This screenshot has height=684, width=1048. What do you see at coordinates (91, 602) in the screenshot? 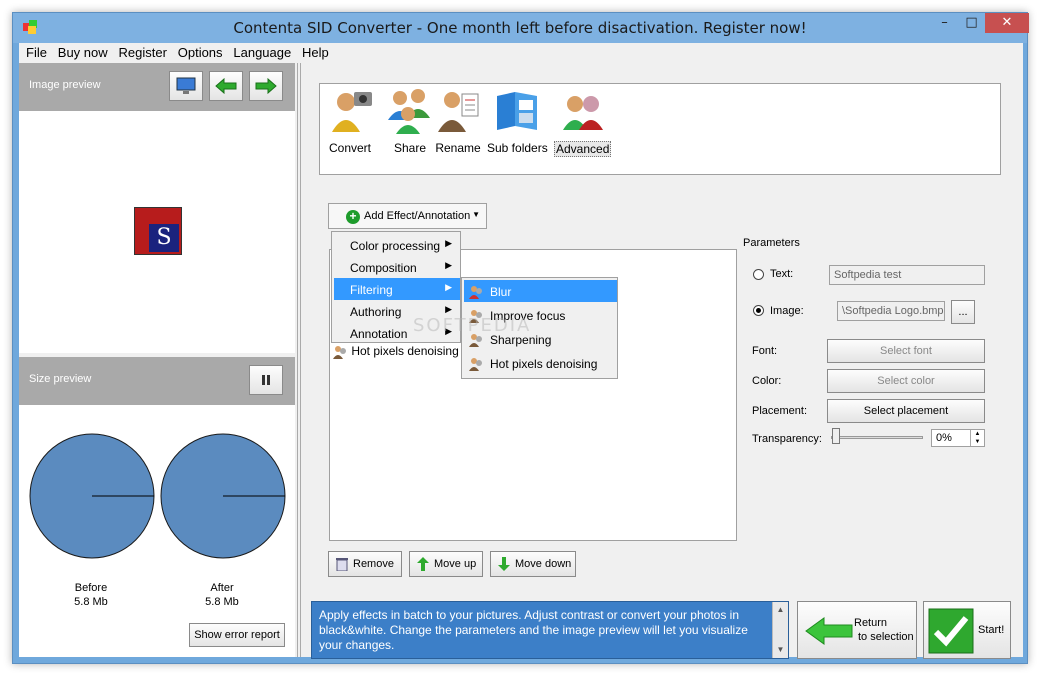
I see `before-size: 5.8 Mb` at bounding box center [91, 602].